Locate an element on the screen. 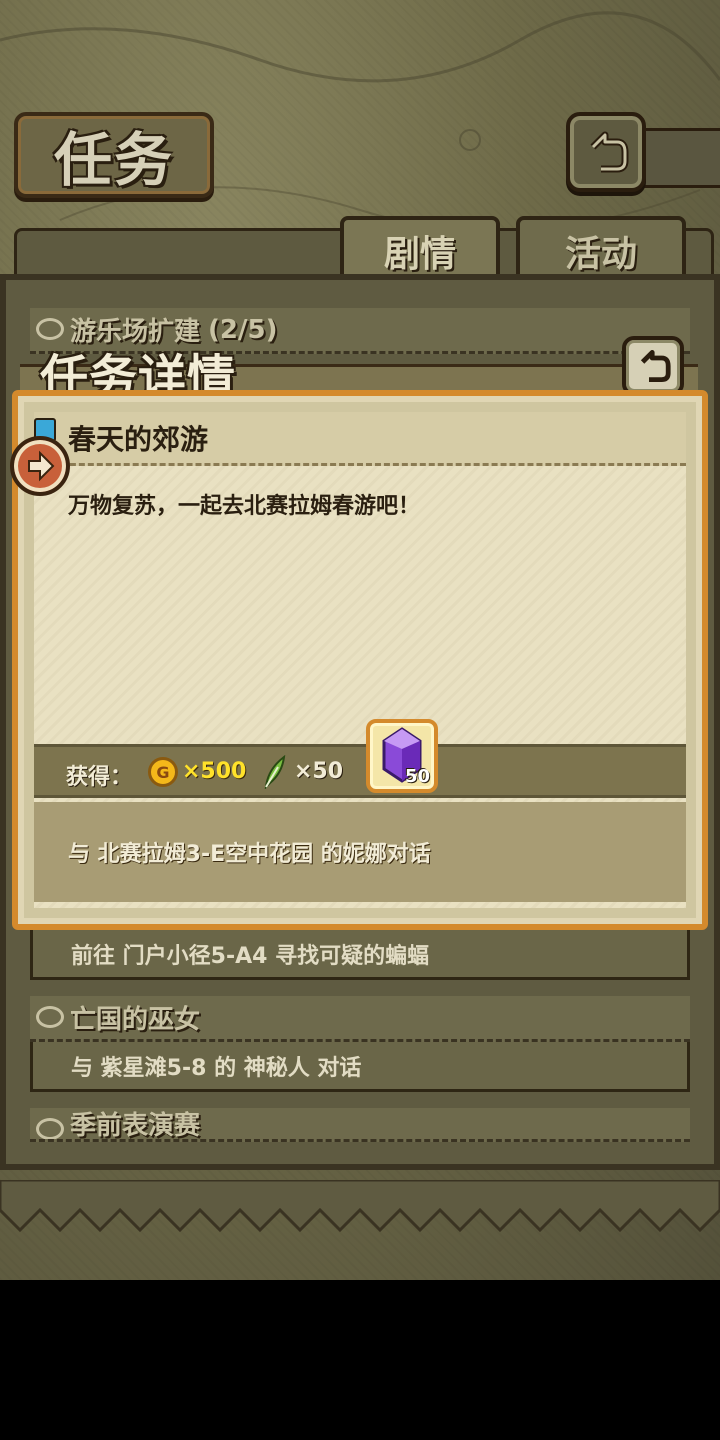 This screenshot has width=720, height=1440. quest-title: 季前表演赛 is located at coordinates (135, 1126).